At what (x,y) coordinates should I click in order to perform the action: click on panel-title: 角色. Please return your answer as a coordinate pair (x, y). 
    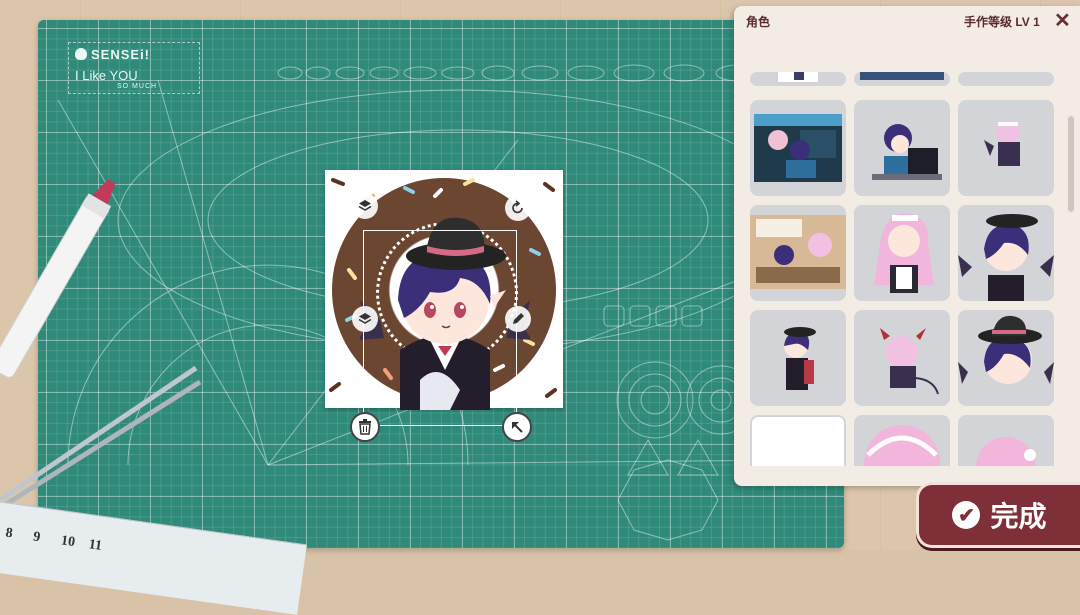
    Looking at the image, I should click on (758, 22).